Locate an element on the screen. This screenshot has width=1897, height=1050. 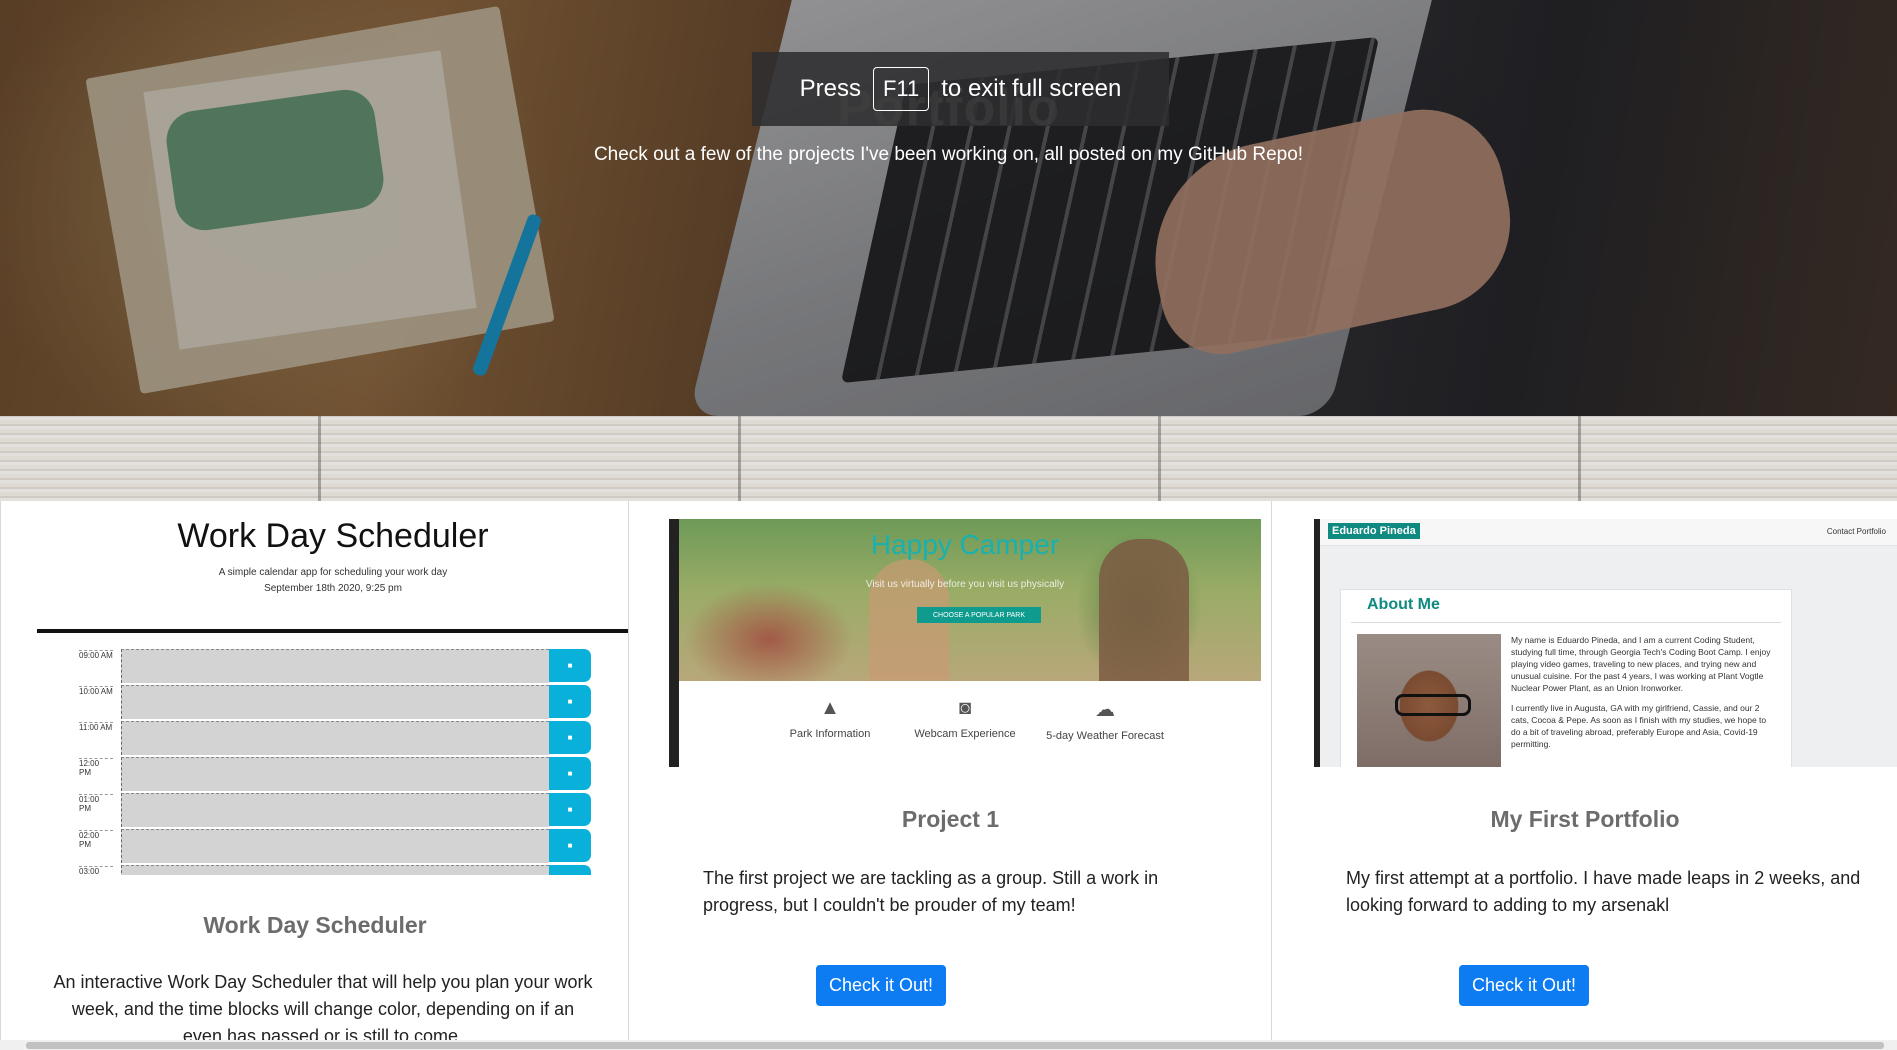
hour-label: 10:00 AM is located at coordinates (96, 691).